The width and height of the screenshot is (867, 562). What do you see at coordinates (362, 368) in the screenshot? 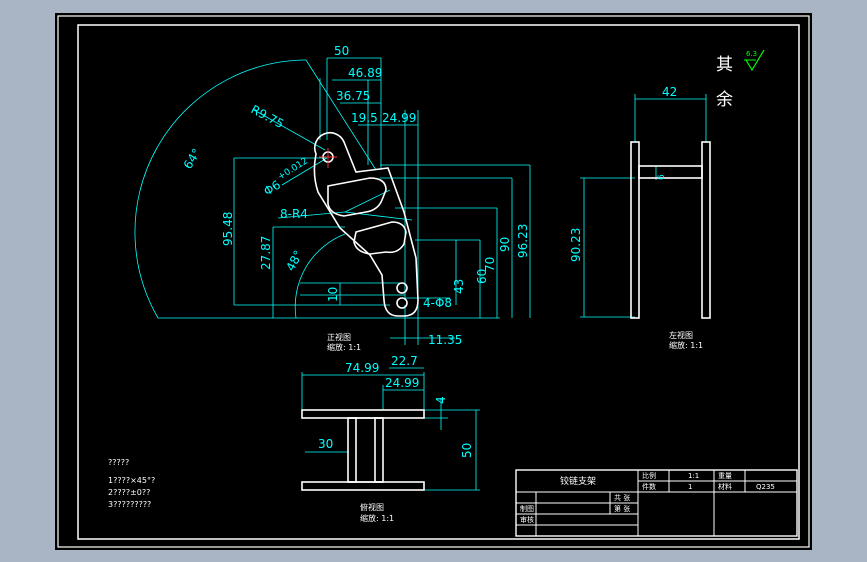
I see `dim-74-99: 74.99` at bounding box center [362, 368].